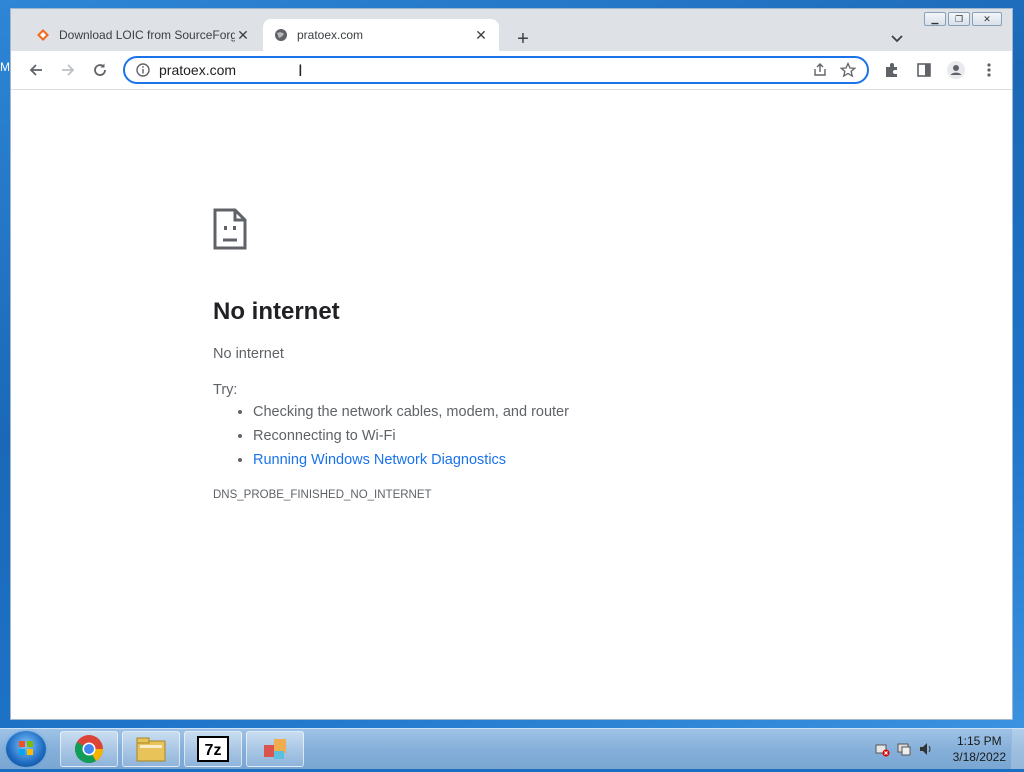 This screenshot has height=772, width=1024. What do you see at coordinates (230, 229) in the screenshot?
I see `sad-page-icon` at bounding box center [230, 229].